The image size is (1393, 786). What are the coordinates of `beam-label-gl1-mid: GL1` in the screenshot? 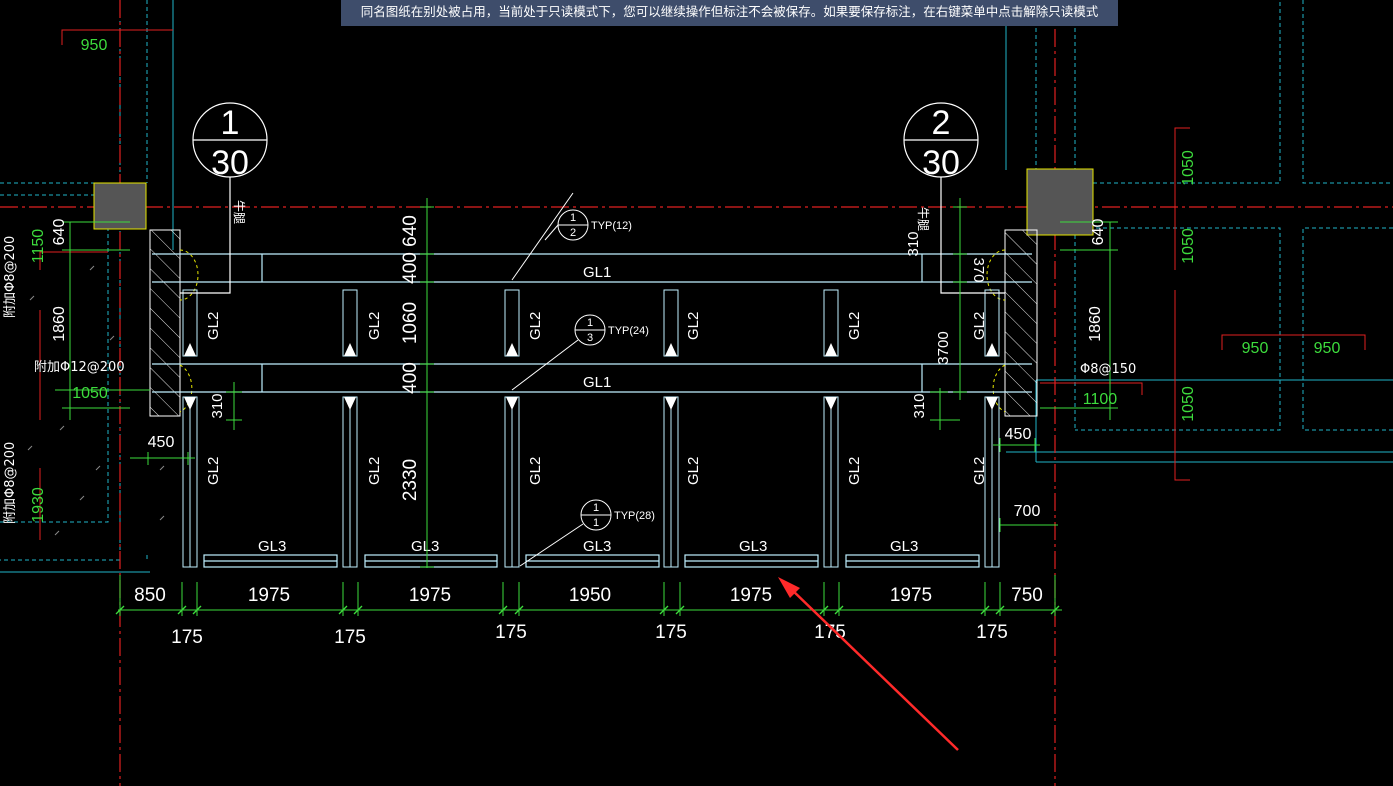 It's located at (597, 382).